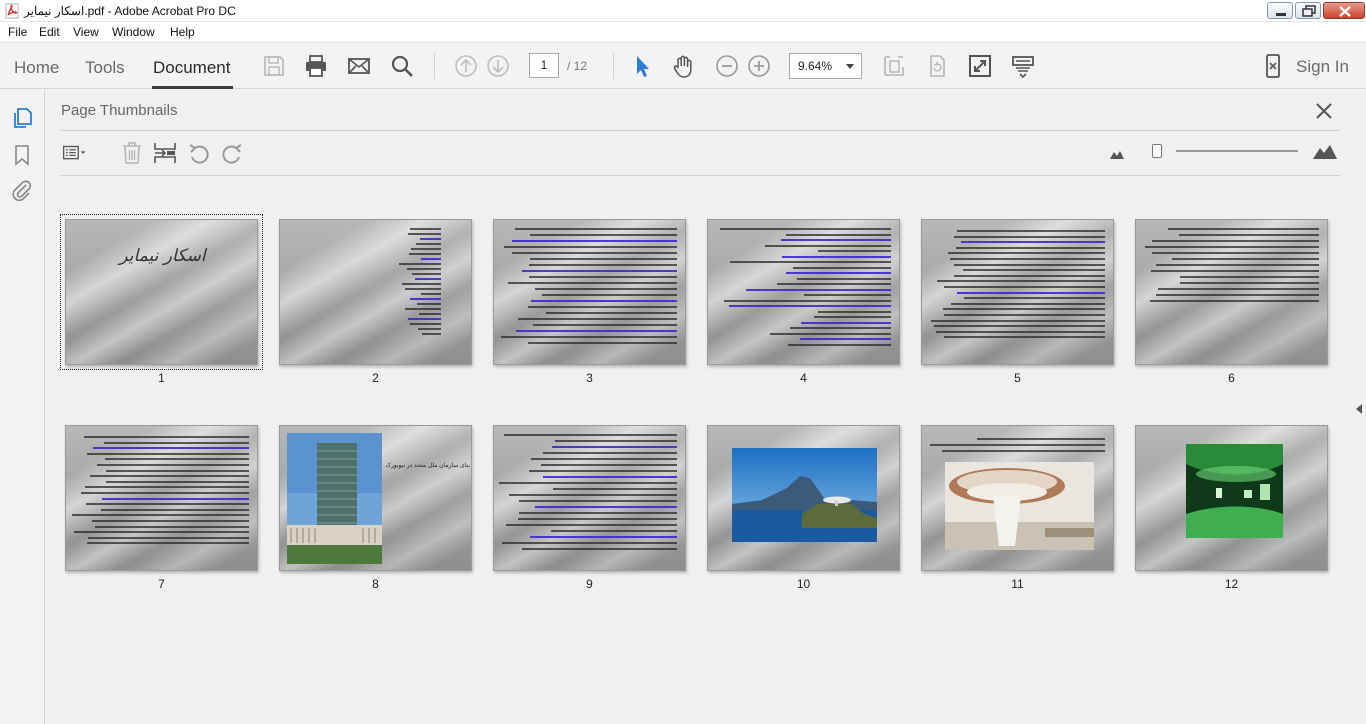  What do you see at coordinates (133, 32) in the screenshot?
I see `menu-window: Window` at bounding box center [133, 32].